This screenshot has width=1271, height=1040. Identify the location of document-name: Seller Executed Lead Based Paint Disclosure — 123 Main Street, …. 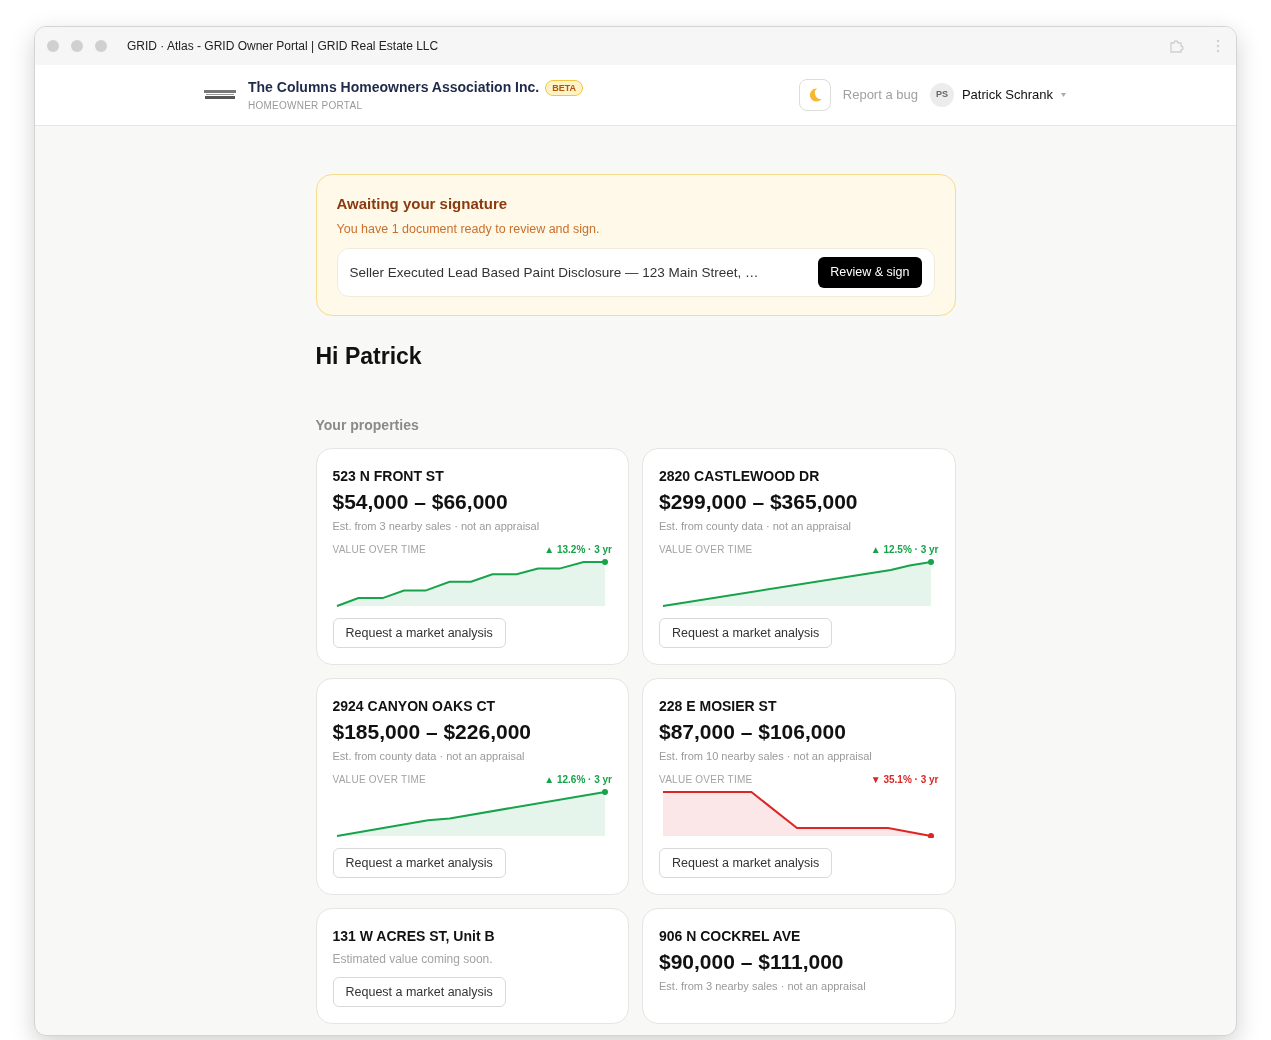
(554, 272).